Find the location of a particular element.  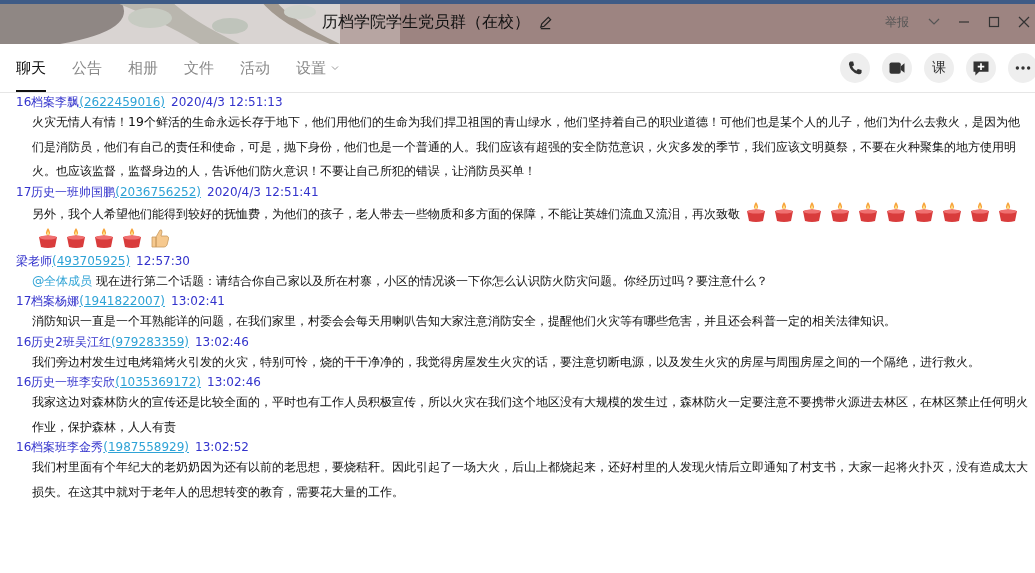

sender-name: 17历史一班帅国鹏 is located at coordinates (66, 191).